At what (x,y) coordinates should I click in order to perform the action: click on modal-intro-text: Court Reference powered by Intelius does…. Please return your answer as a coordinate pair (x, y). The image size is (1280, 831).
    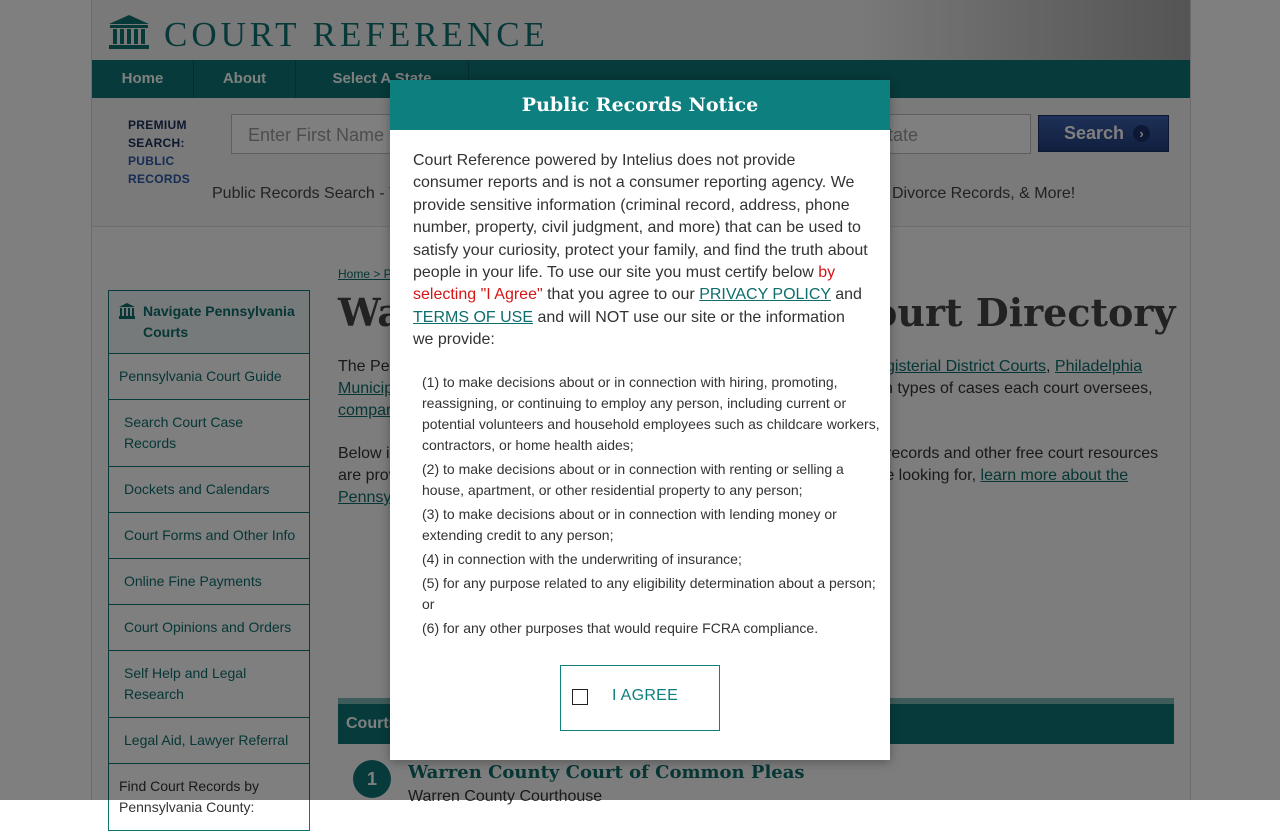
    Looking at the image, I should click on (640, 250).